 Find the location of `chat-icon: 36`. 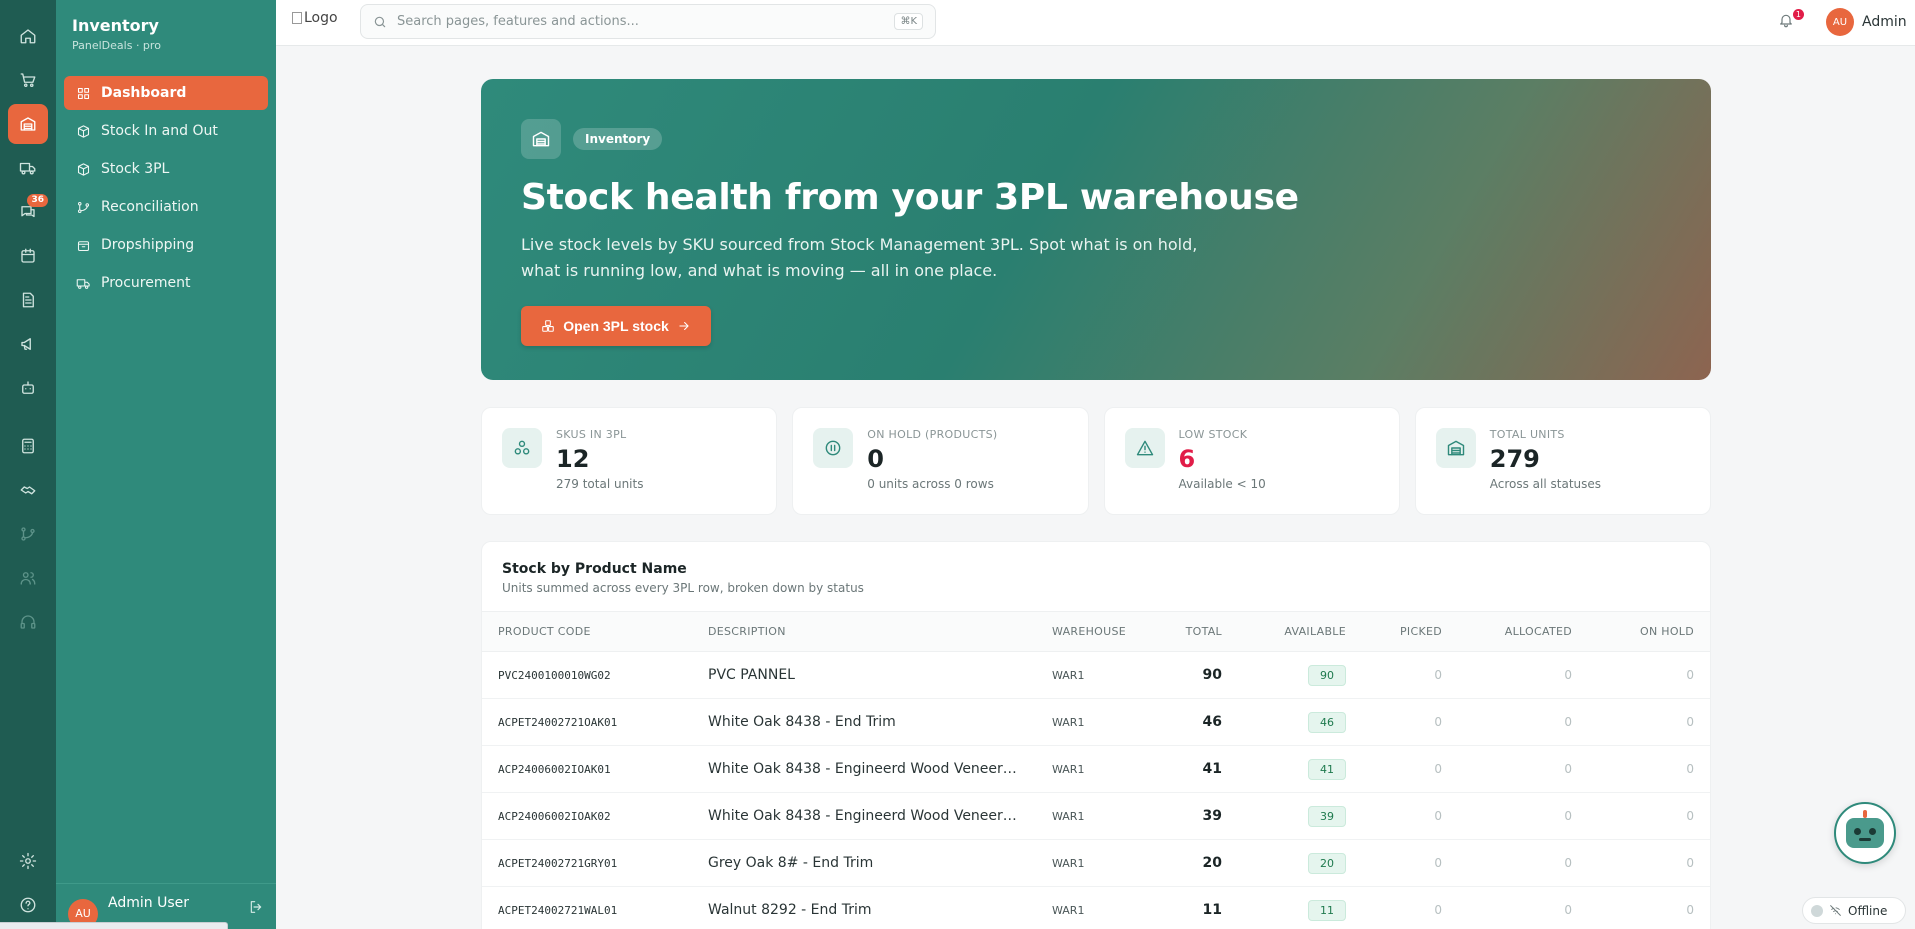

chat-icon: 36 is located at coordinates (28, 212).